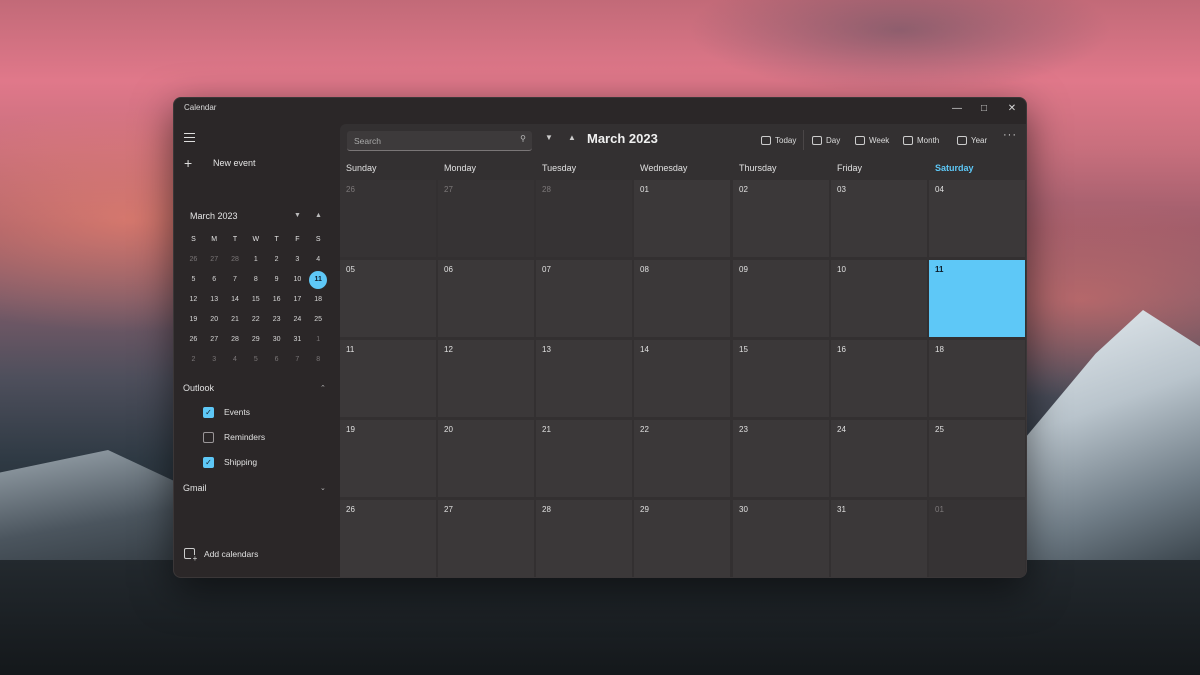  Describe the element at coordinates (235, 300) in the screenshot. I see `mini-calendar-day: 14` at that location.